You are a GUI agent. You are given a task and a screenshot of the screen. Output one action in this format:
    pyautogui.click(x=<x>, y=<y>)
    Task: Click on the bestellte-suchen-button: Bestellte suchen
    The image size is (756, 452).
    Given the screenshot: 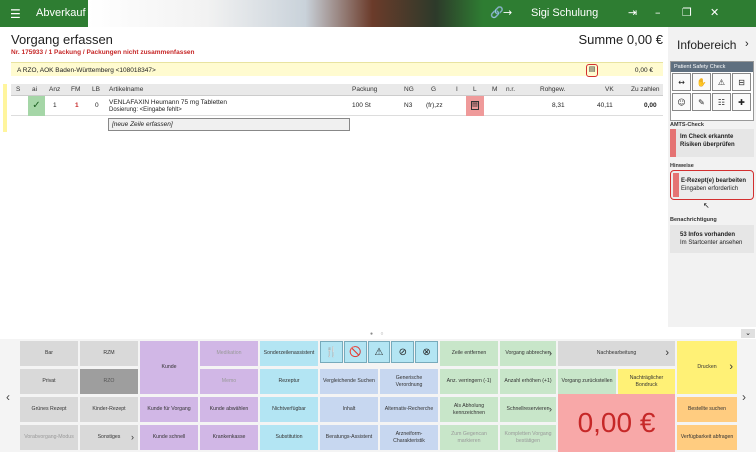 What is the action you would take?
    pyautogui.click(x=707, y=409)
    